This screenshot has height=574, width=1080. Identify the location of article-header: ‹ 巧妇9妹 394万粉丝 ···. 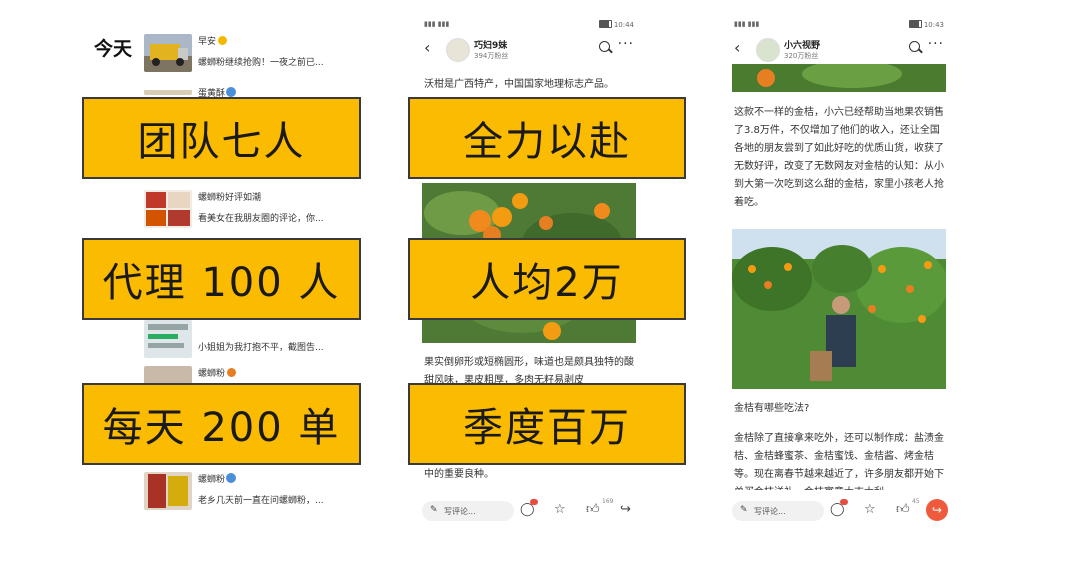
(529, 50).